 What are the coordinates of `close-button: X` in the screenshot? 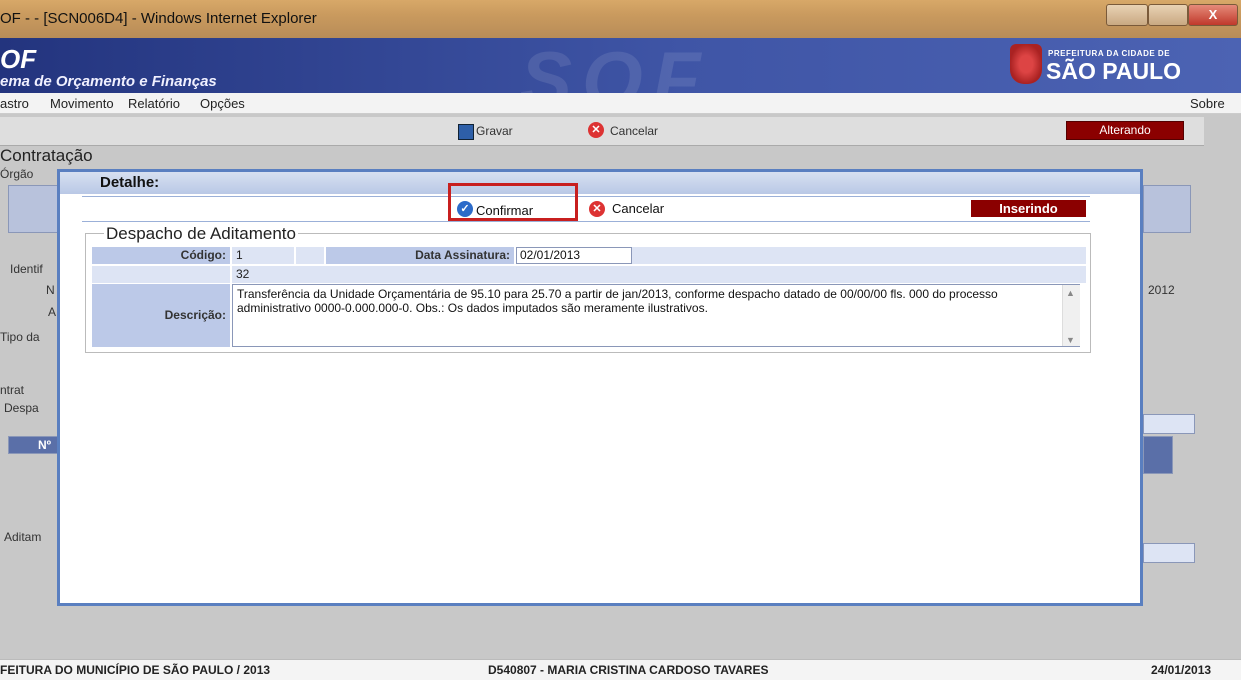 It's located at (1213, 15).